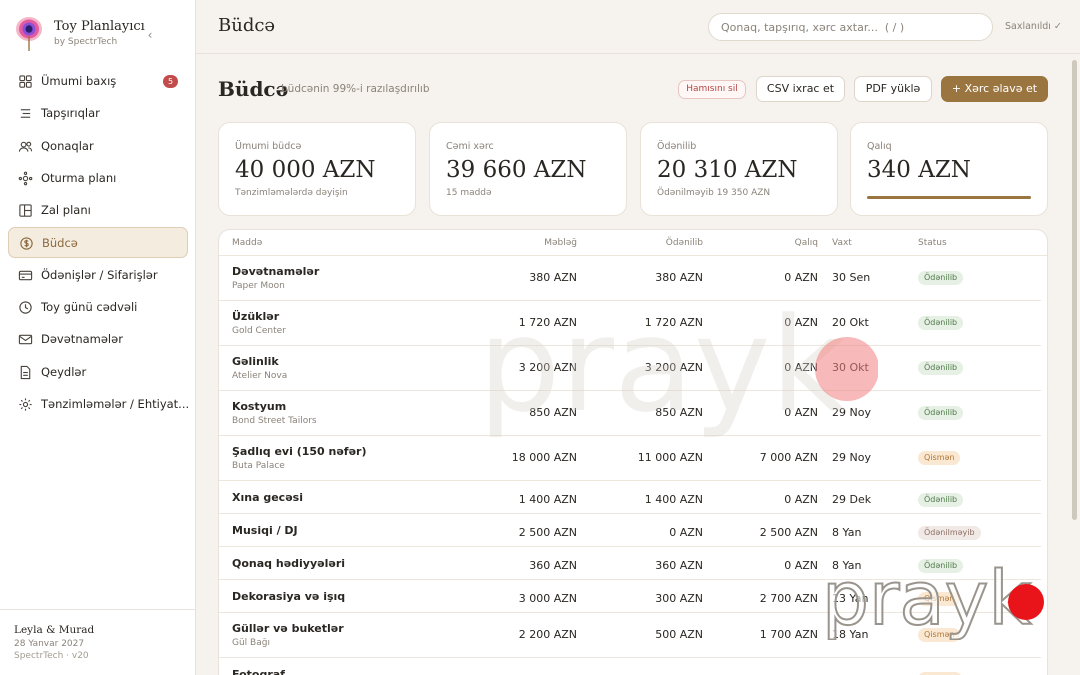 The image size is (1080, 675). What do you see at coordinates (686, 532) in the screenshot?
I see `item-paid: 0 AZN` at bounding box center [686, 532].